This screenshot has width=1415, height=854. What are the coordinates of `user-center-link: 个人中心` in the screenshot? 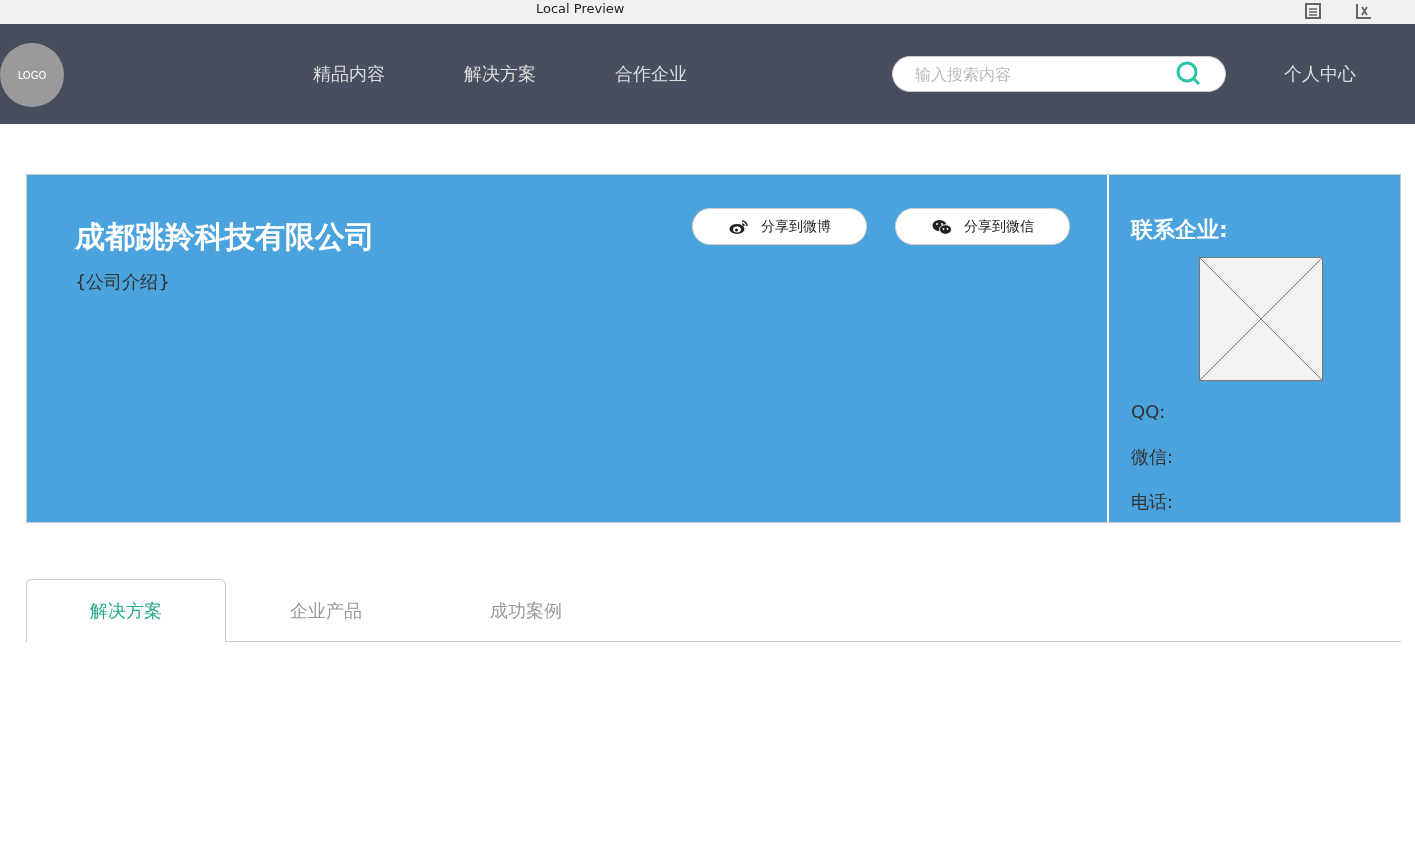 It's located at (1320, 74).